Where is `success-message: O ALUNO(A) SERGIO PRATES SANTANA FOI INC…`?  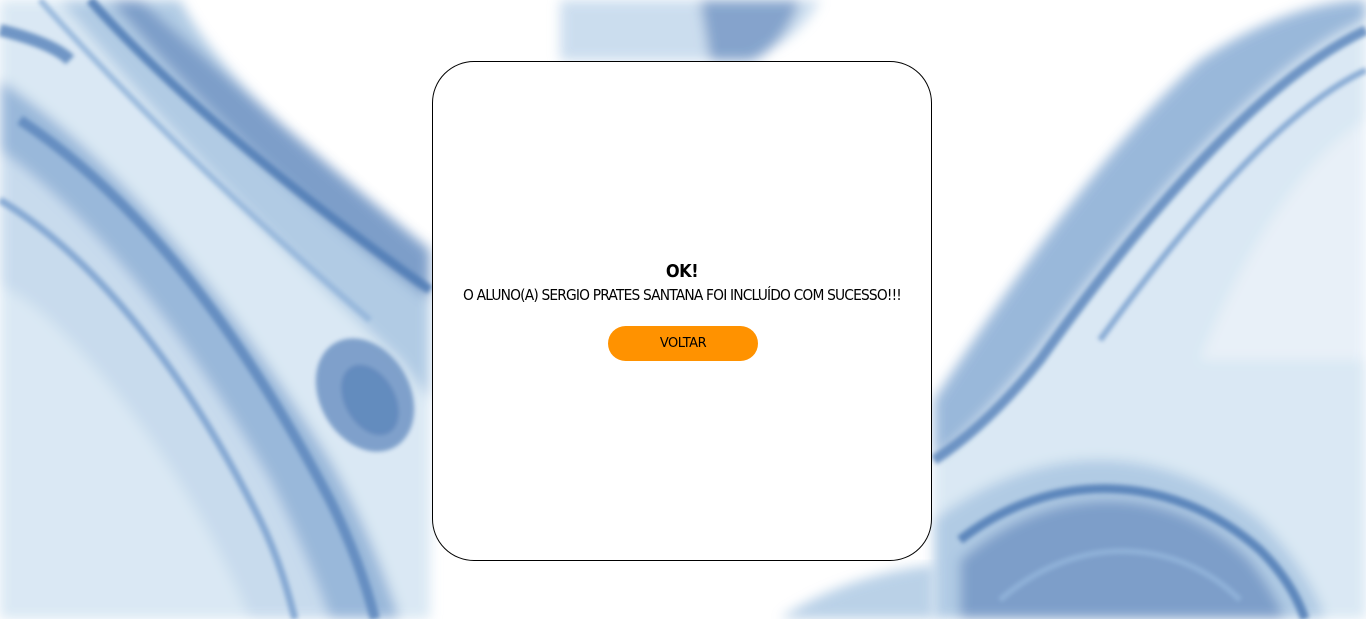 success-message: O ALUNO(A) SERGIO PRATES SANTANA FOI INC… is located at coordinates (682, 295).